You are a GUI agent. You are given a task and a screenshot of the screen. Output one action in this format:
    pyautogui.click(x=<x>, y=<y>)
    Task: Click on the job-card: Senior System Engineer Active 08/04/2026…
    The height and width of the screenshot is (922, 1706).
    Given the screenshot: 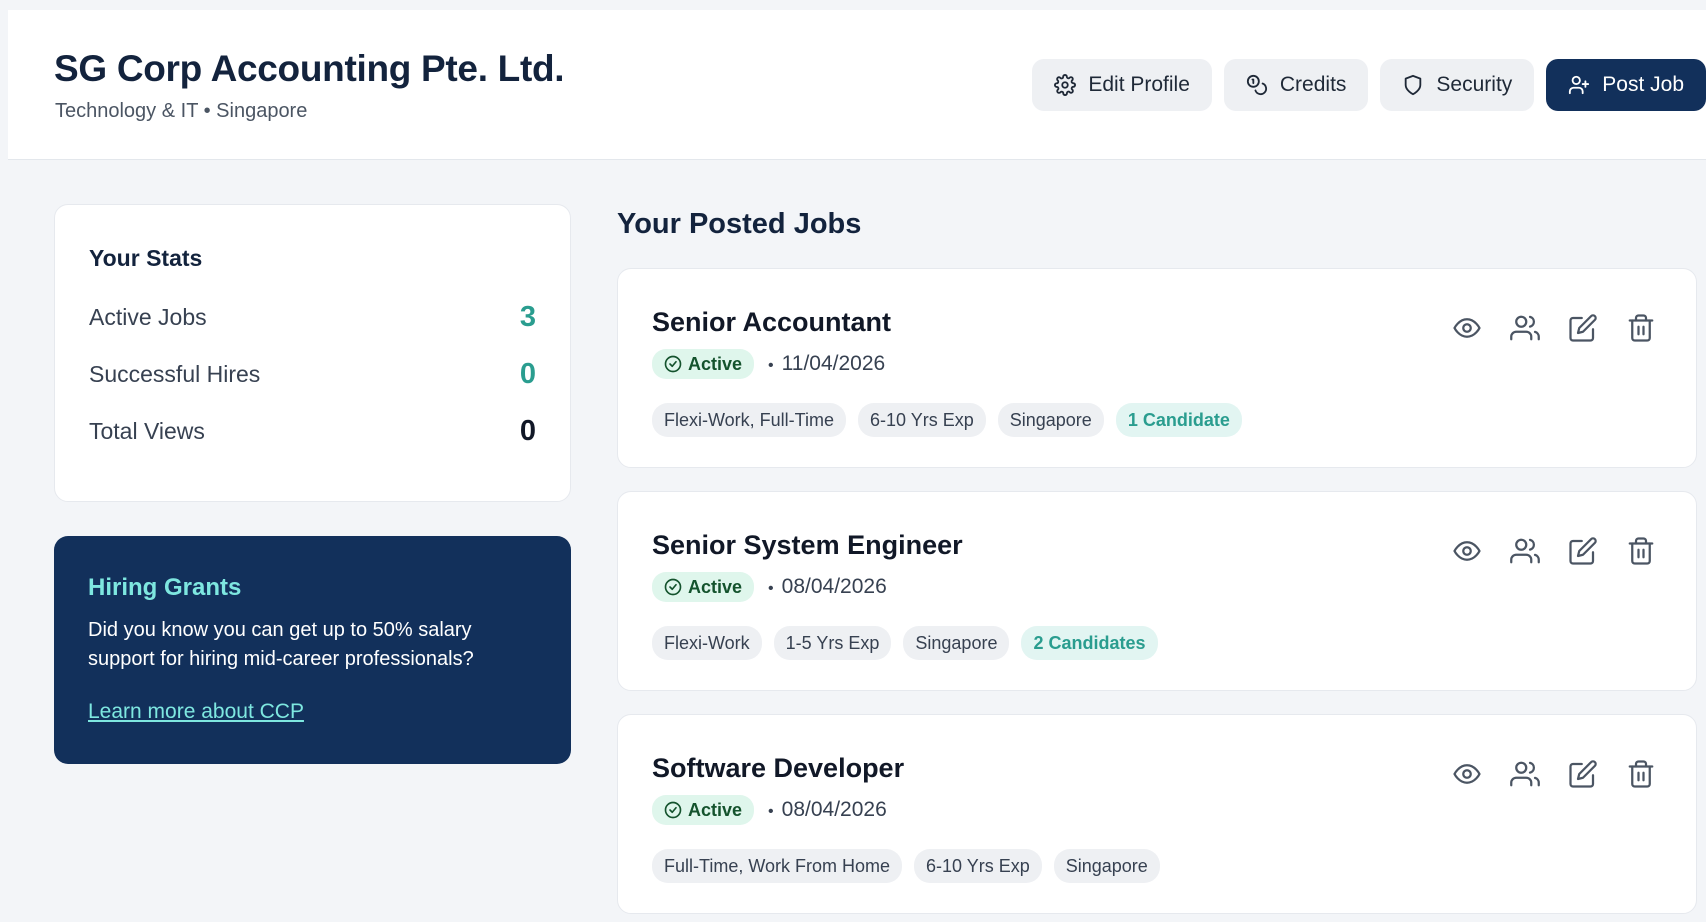 What is the action you would take?
    pyautogui.click(x=1157, y=591)
    